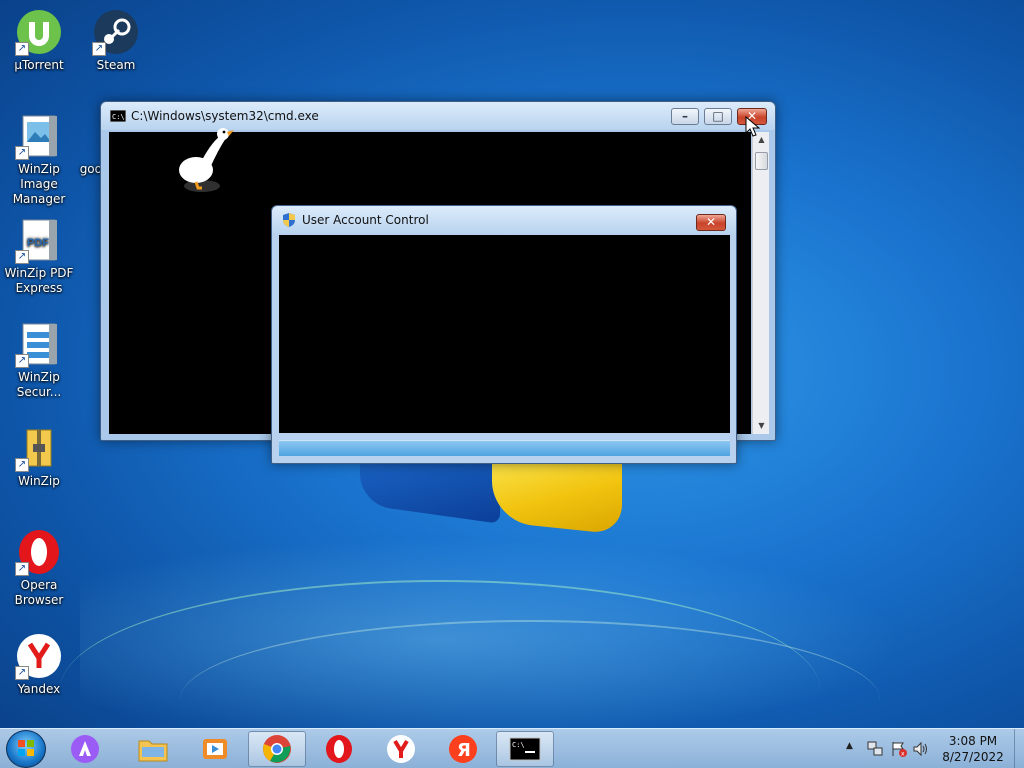  I want to click on cmd-icon: C:\, so click(525, 749).